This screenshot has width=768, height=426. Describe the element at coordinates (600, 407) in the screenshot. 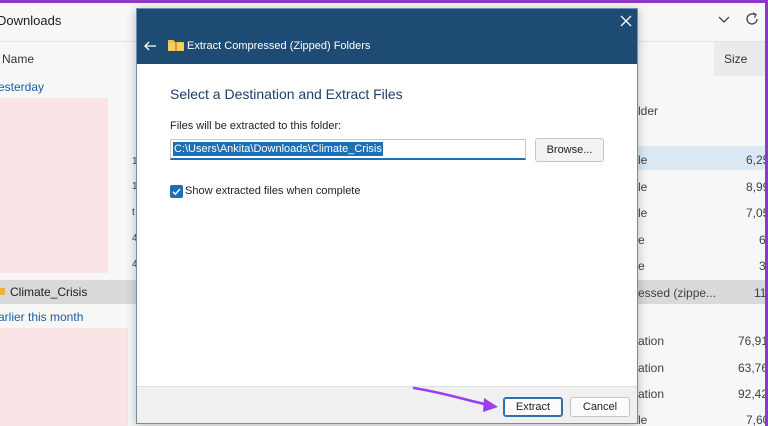

I see `cancel-button: Cancel` at that location.